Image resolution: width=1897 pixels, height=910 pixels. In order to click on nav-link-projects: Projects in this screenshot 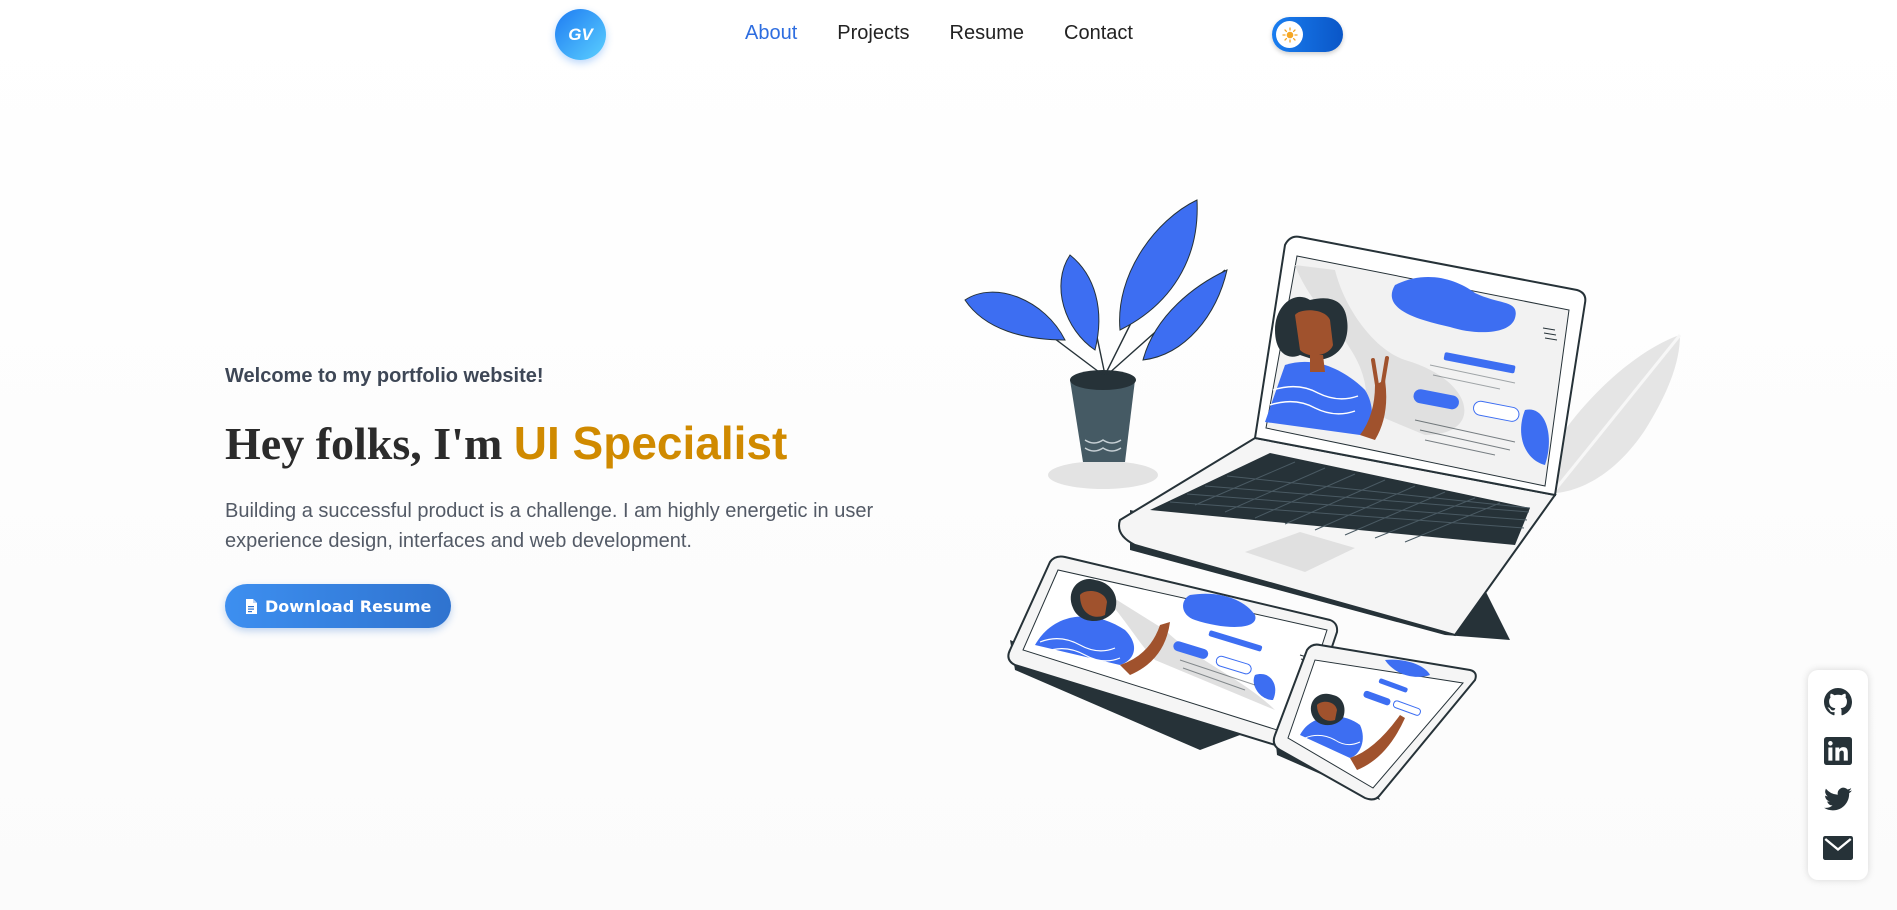, I will do `click(873, 33)`.